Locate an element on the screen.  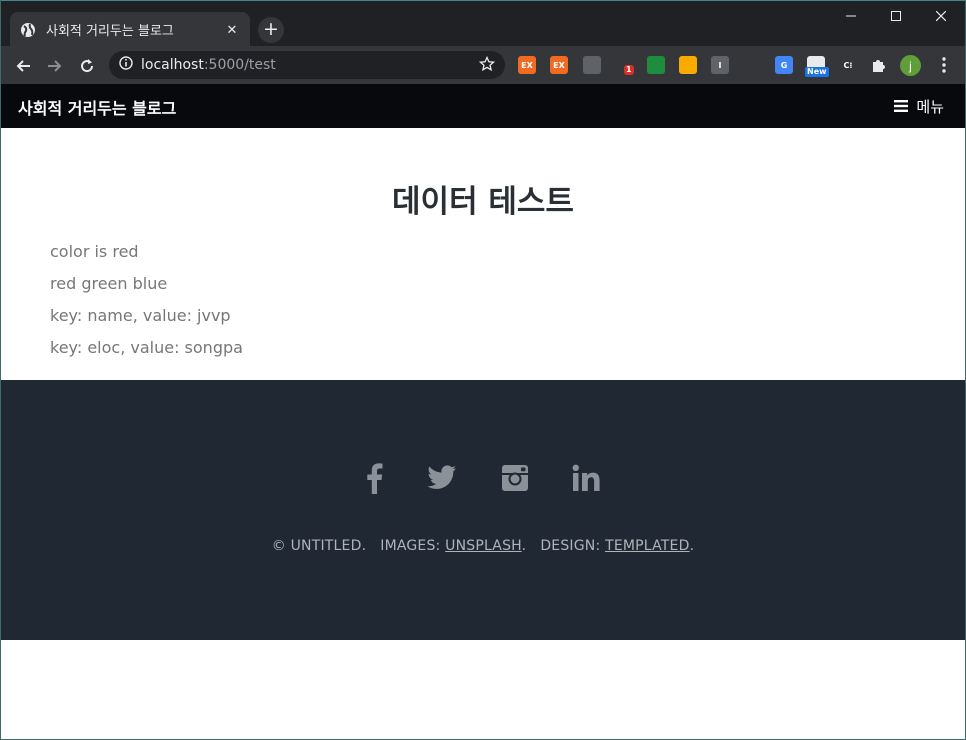
info-icon is located at coordinates (126, 65).